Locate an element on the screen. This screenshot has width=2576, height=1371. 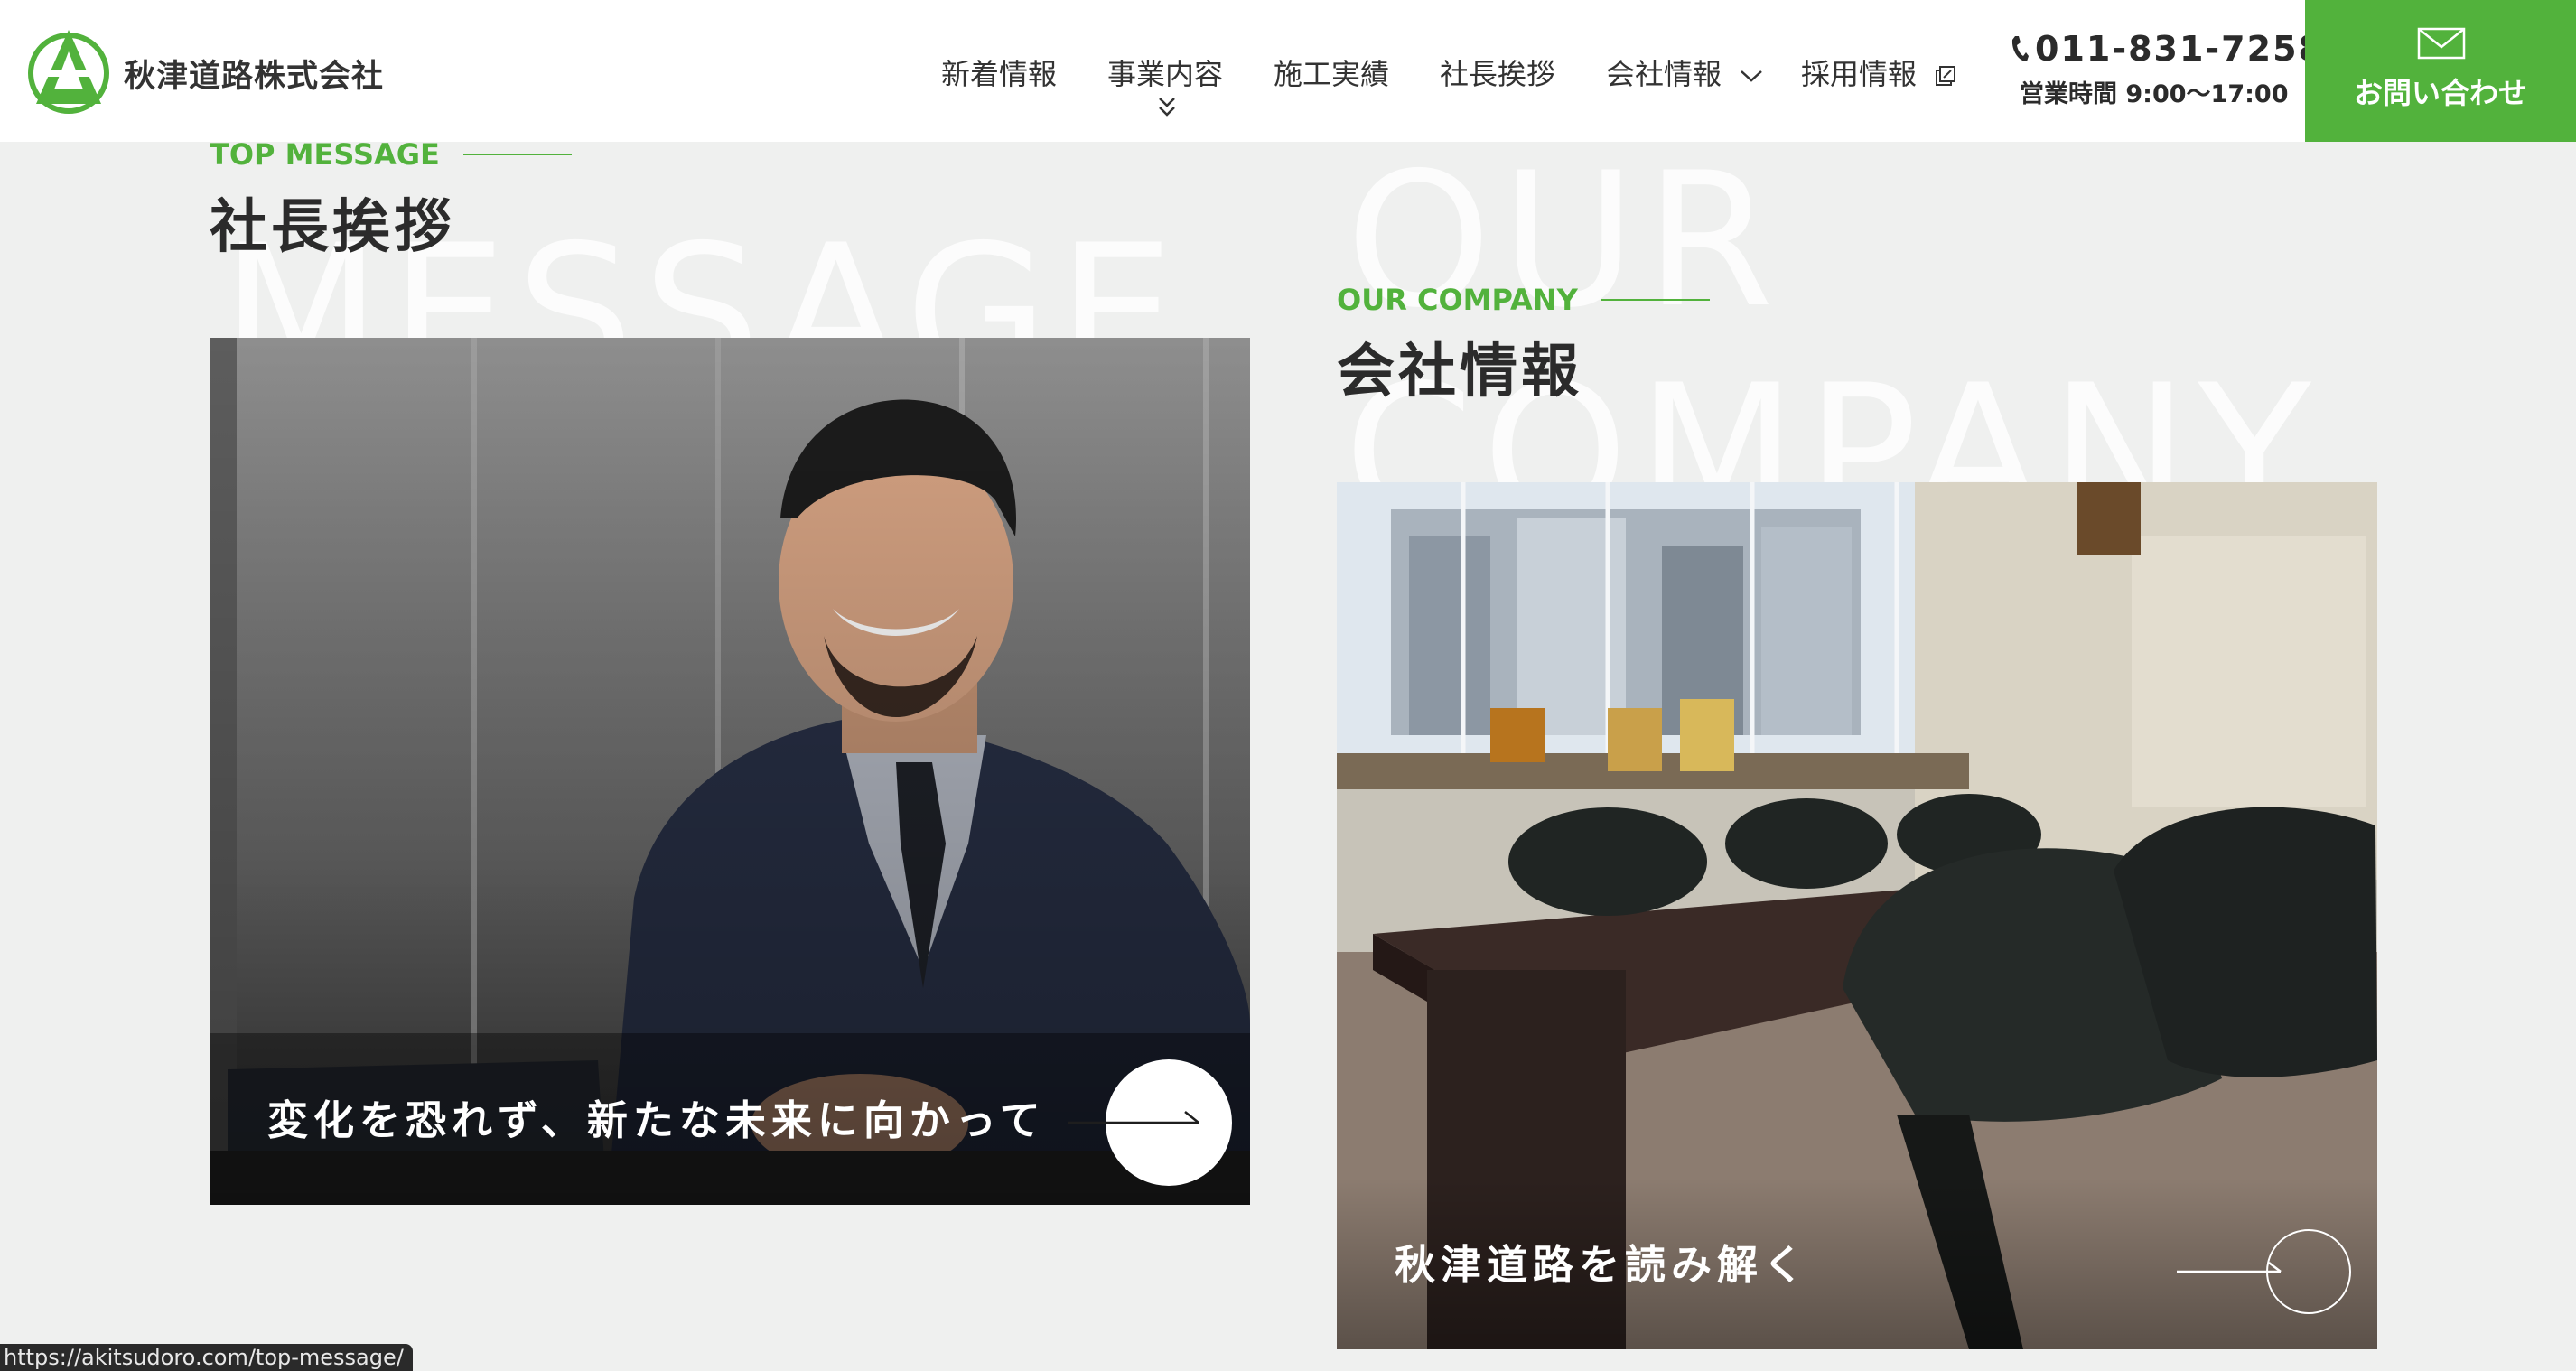
company-logo is located at coordinates (68, 71).